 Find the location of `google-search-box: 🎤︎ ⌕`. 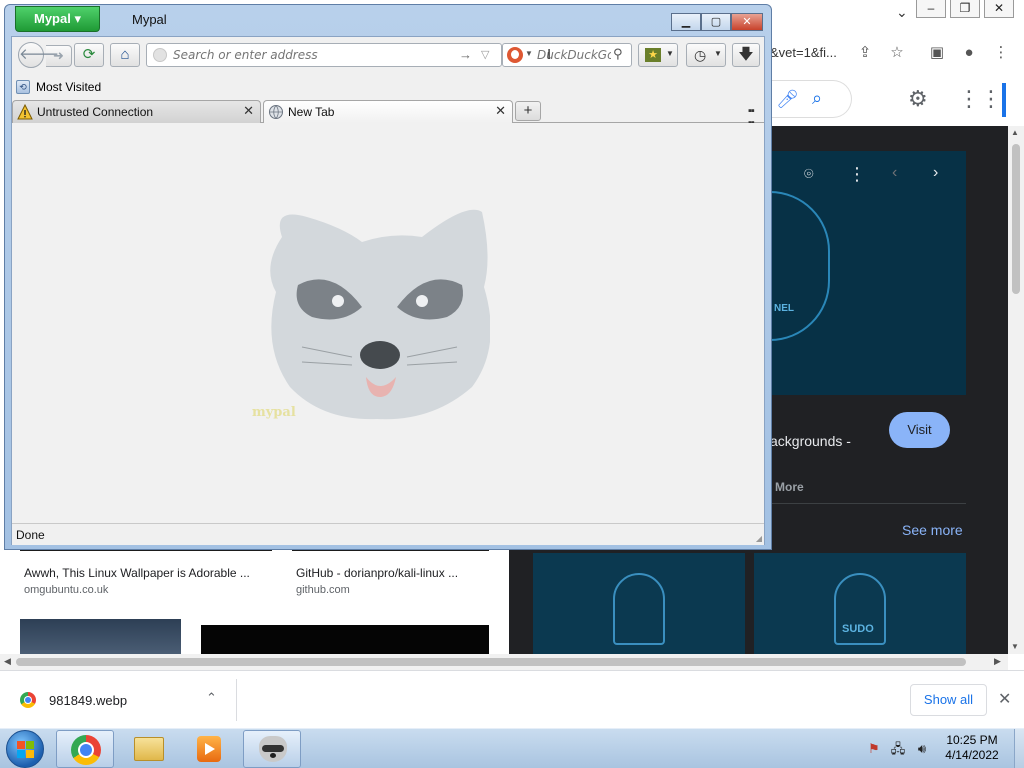

google-search-box: 🎤︎ ⌕ is located at coordinates (811, 99).